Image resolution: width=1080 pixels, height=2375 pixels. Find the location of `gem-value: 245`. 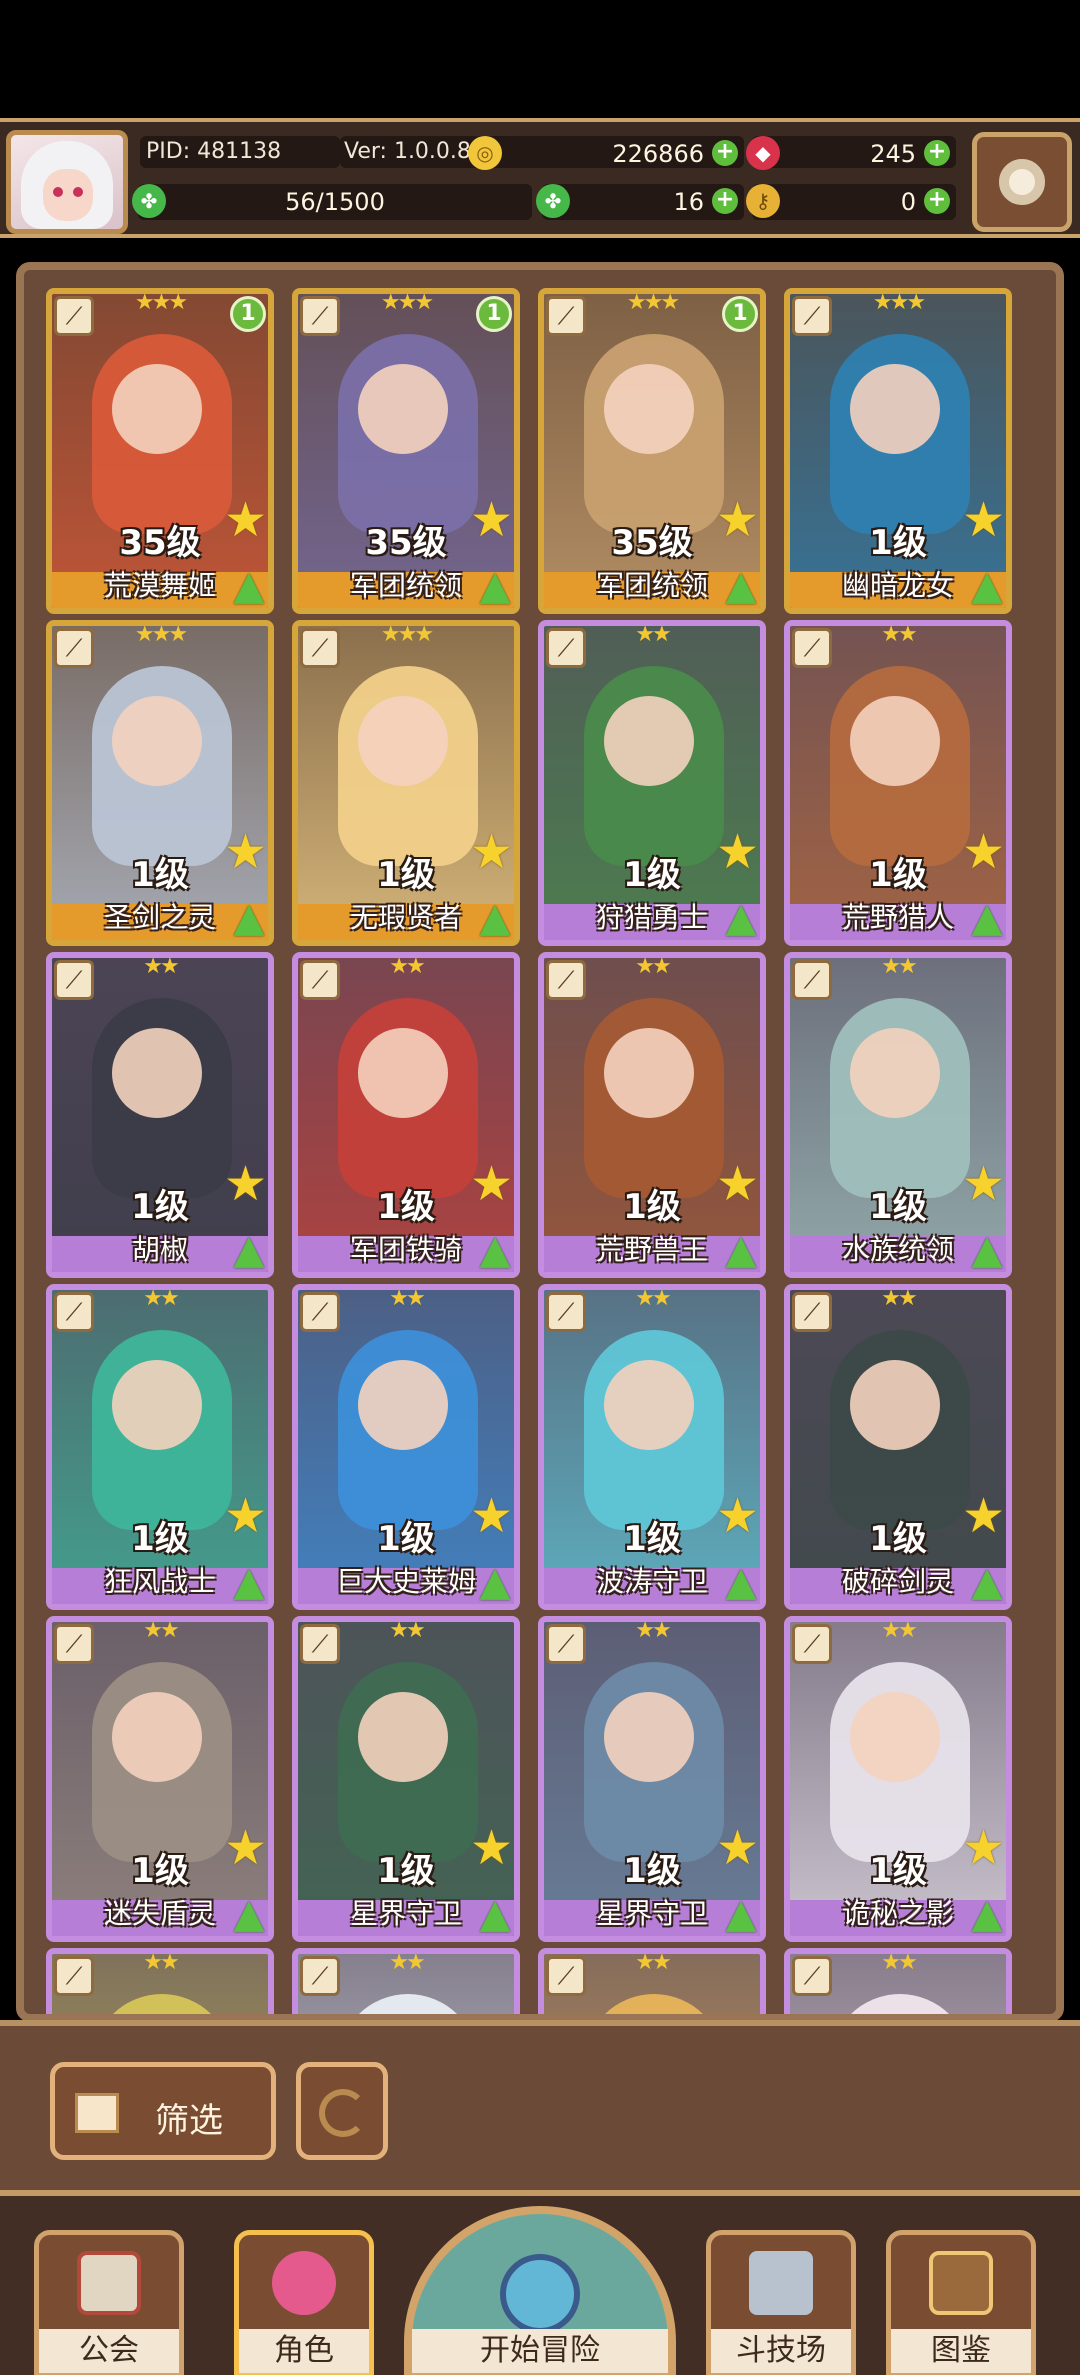

gem-value: 245 is located at coordinates (893, 154).